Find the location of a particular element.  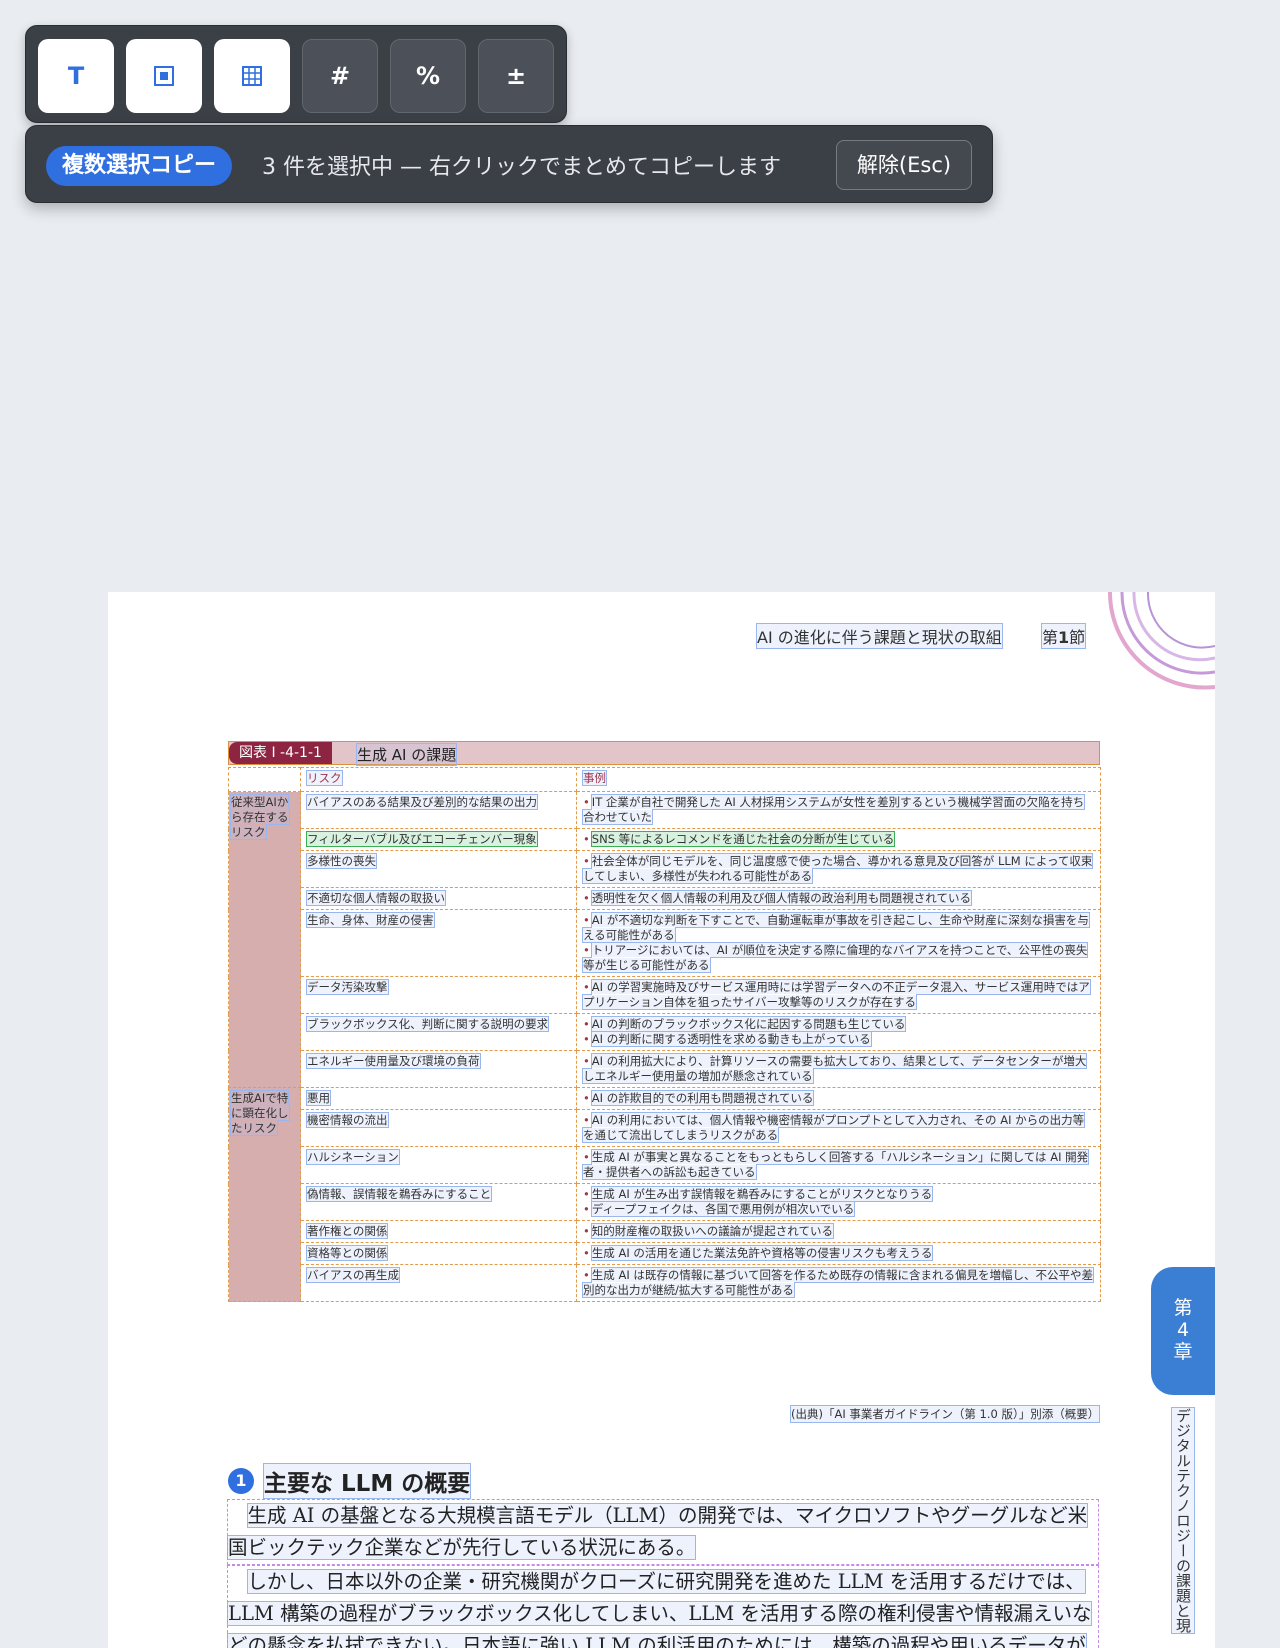

risk-name: 偽情報、誤情報を鵜呑みにすること is located at coordinates (399, 1194).